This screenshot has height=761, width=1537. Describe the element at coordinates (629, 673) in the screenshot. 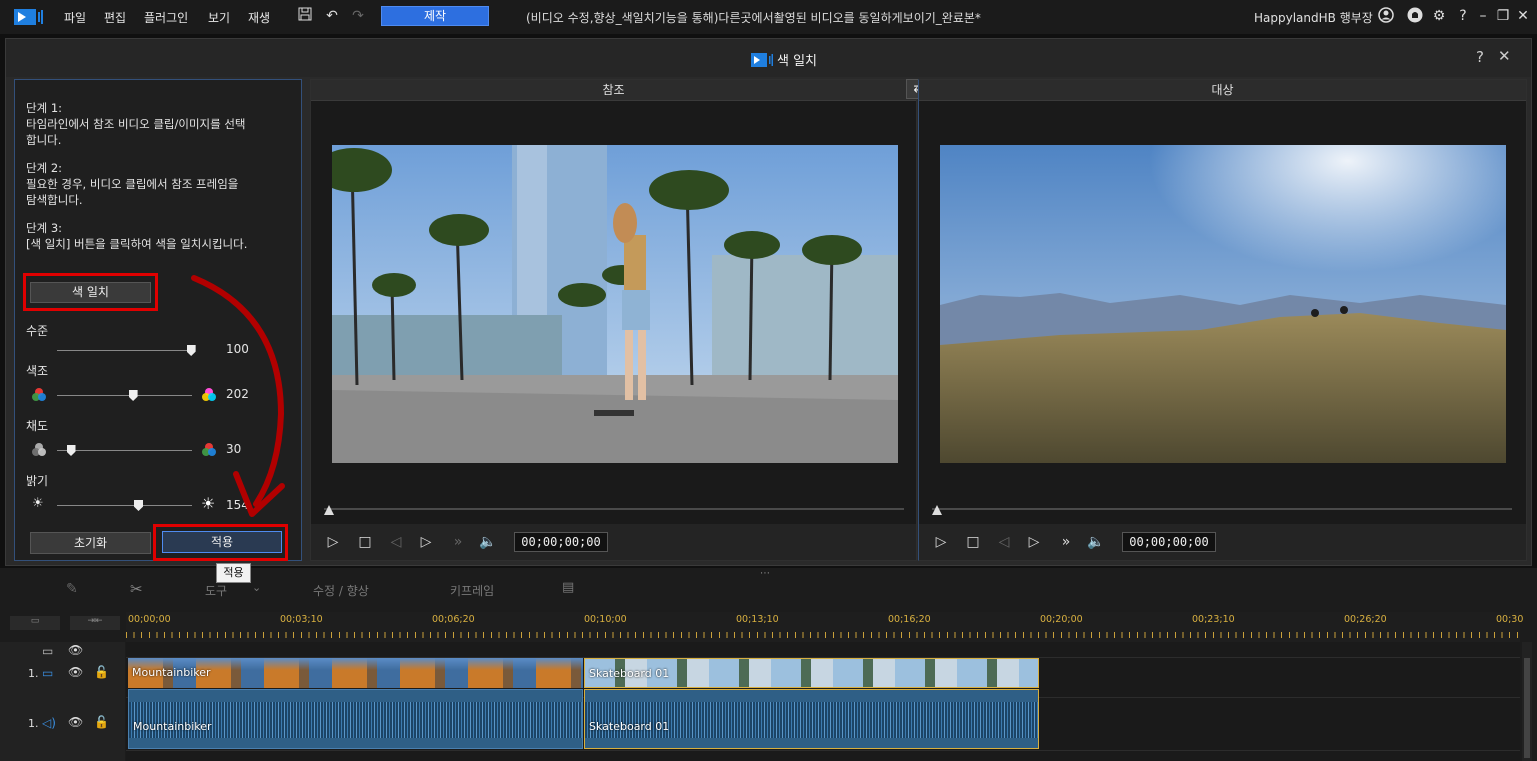

I see `clip-label: Skateboard 01` at that location.